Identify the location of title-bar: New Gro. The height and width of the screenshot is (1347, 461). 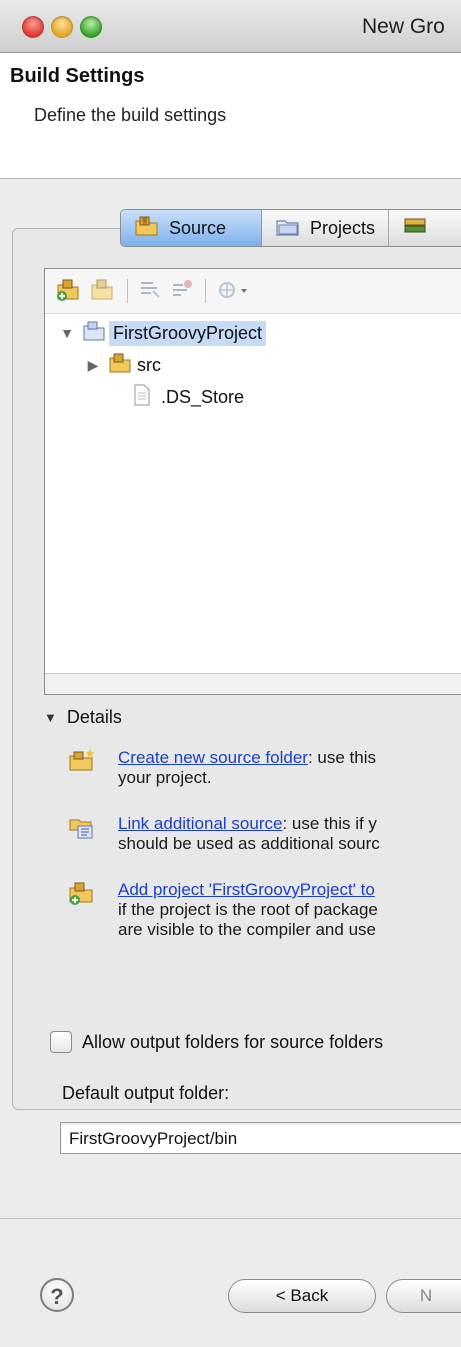
(230, 26).